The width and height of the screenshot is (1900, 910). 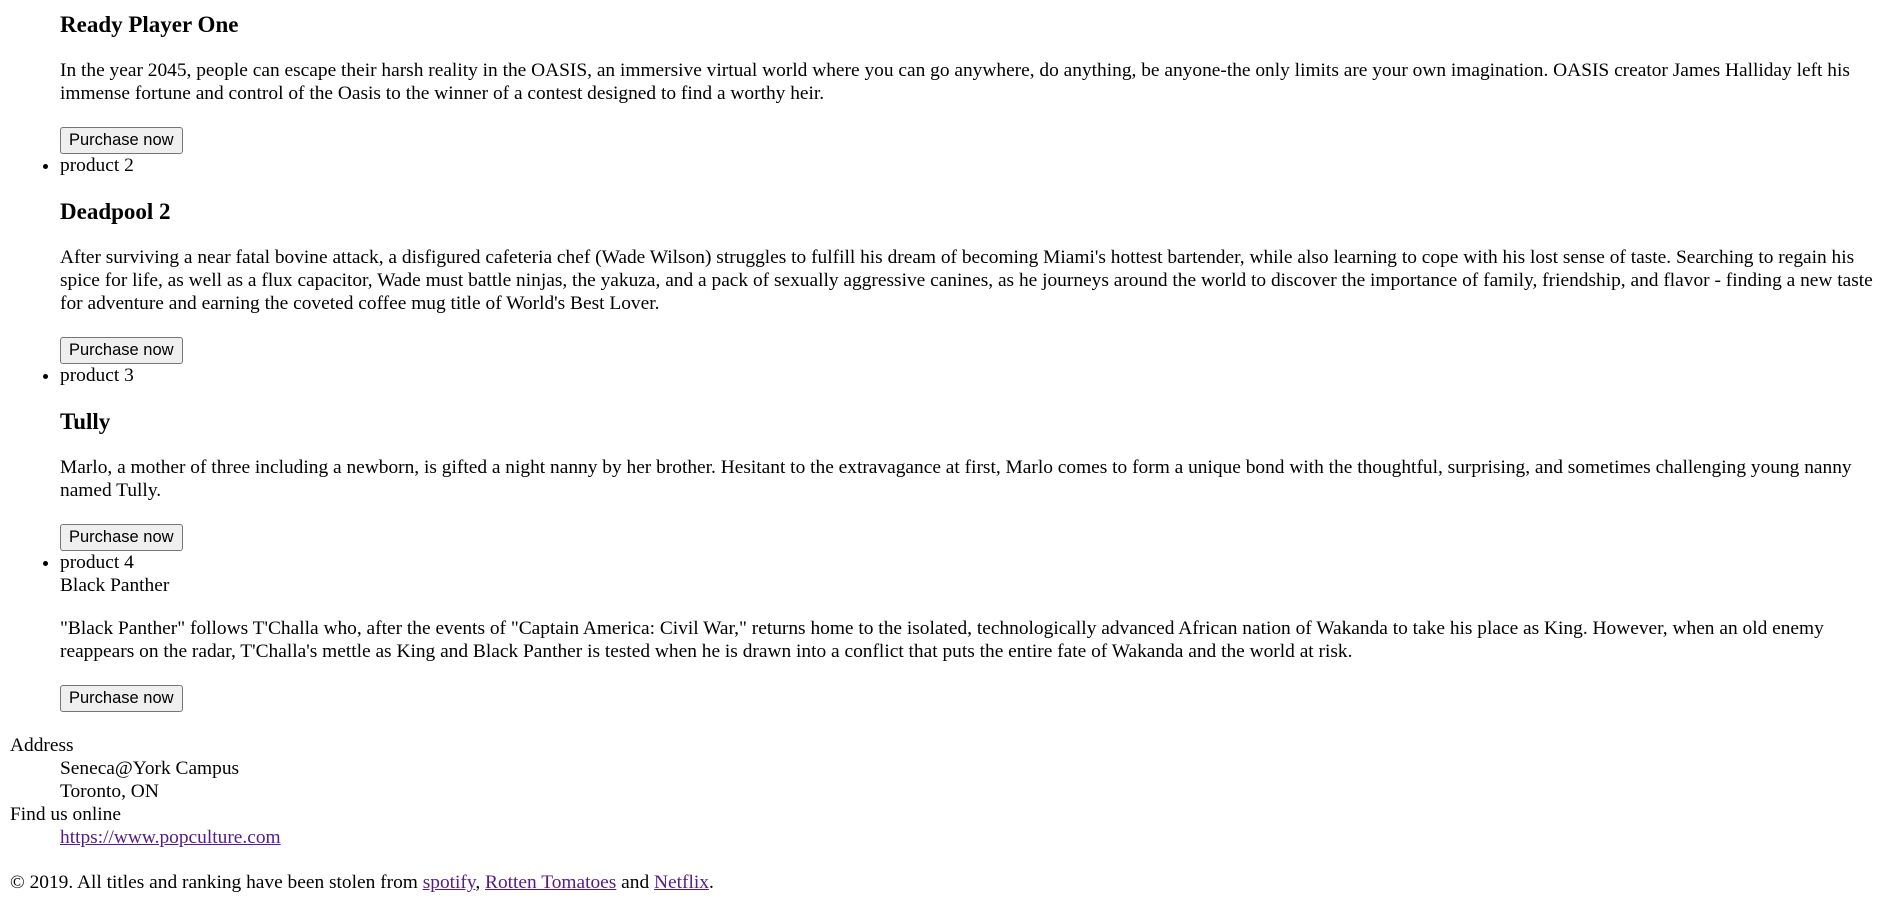 What do you see at coordinates (170, 837) in the screenshot?
I see `website-link: https://www.popculture.com` at bounding box center [170, 837].